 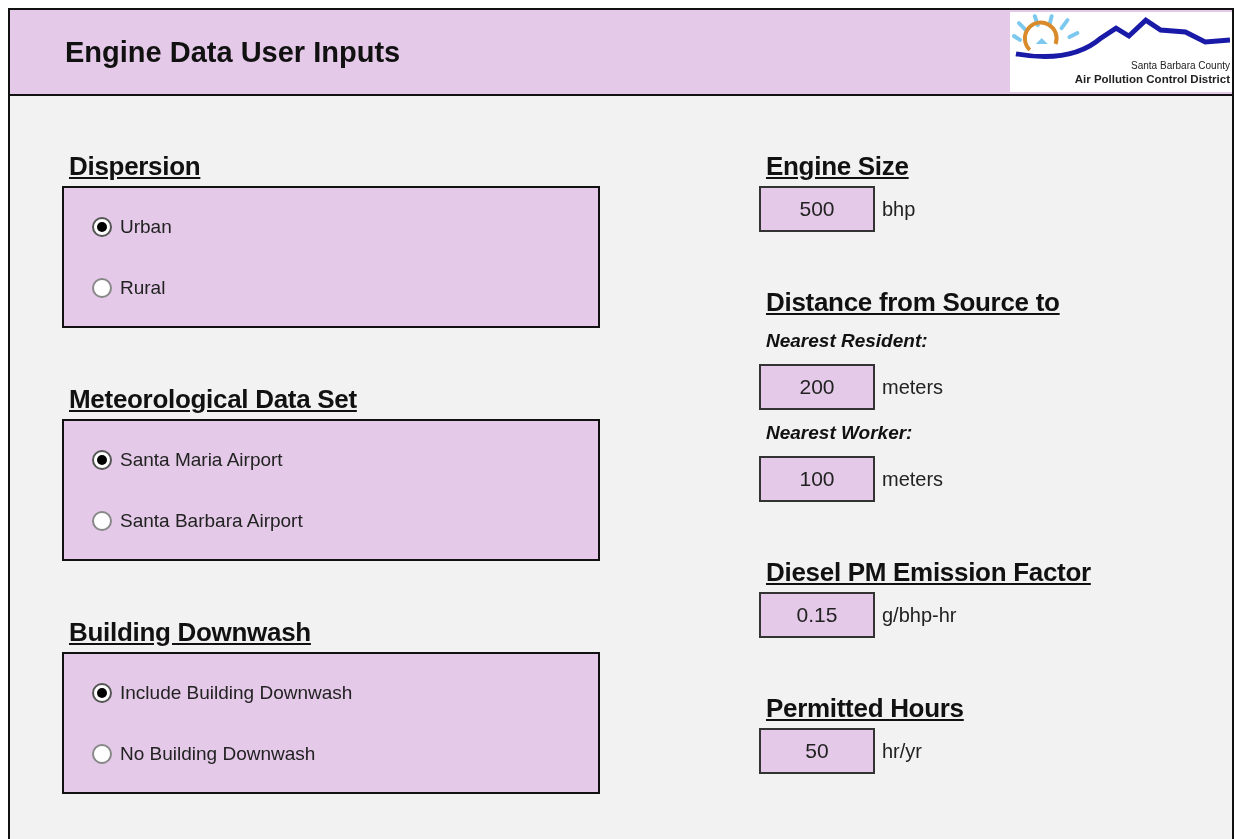 What do you see at coordinates (817, 387) in the screenshot?
I see `input-field: 200` at bounding box center [817, 387].